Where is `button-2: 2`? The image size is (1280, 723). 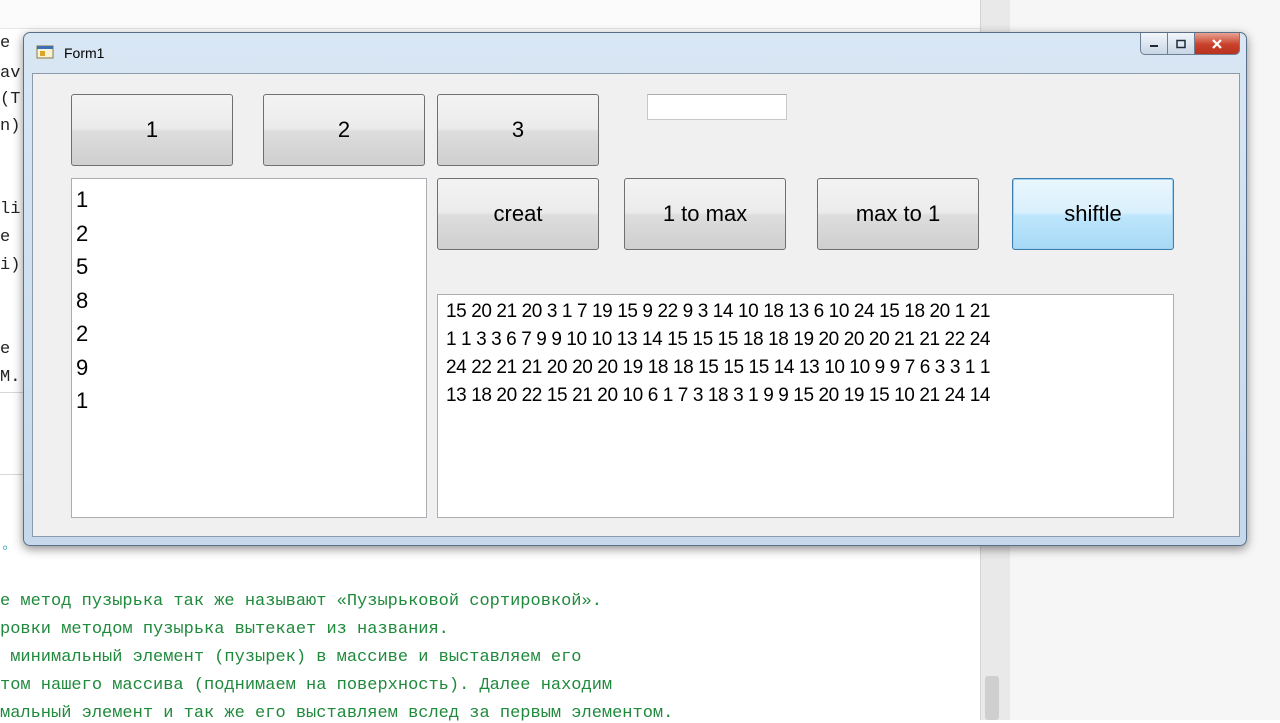
button-2: 2 is located at coordinates (344, 130).